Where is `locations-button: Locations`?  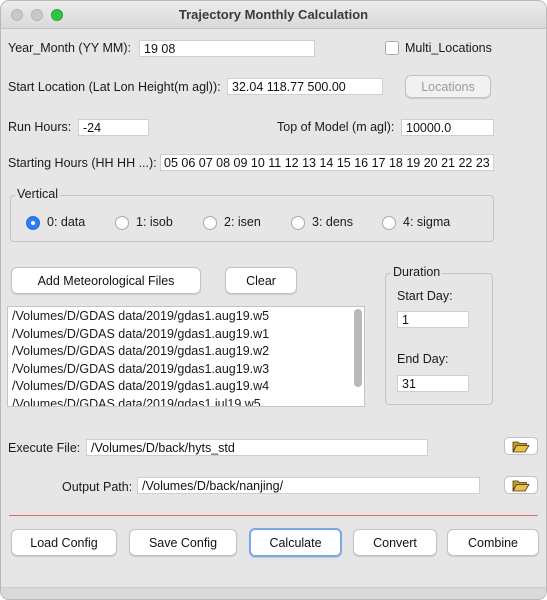
locations-button: Locations is located at coordinates (448, 86).